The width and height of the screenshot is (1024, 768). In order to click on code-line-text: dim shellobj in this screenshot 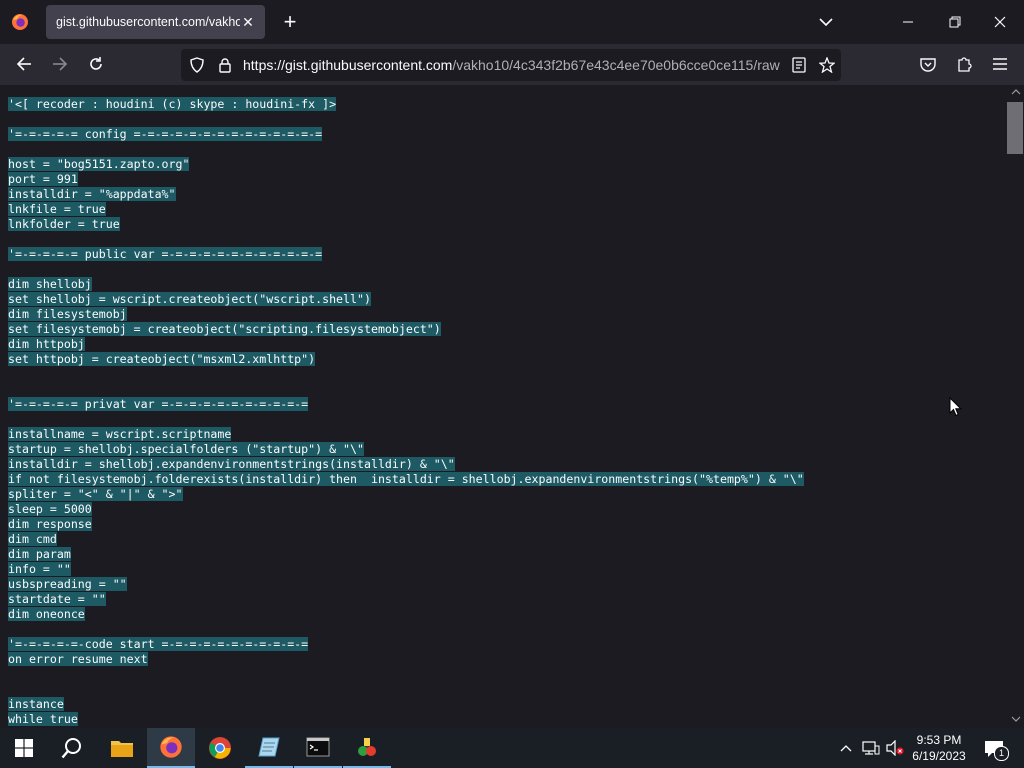, I will do `click(50, 284)`.